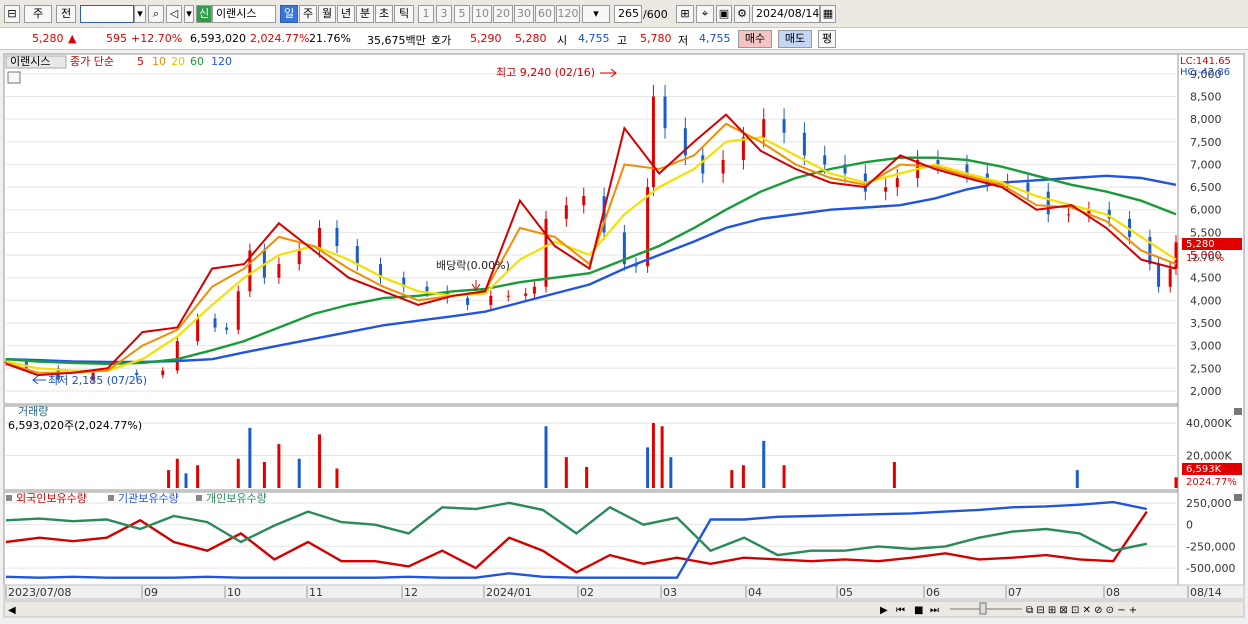 Image resolution: width=1248 pixels, height=624 pixels. Describe the element at coordinates (755, 592) in the screenshot. I see `x-axis-label: 04` at that location.